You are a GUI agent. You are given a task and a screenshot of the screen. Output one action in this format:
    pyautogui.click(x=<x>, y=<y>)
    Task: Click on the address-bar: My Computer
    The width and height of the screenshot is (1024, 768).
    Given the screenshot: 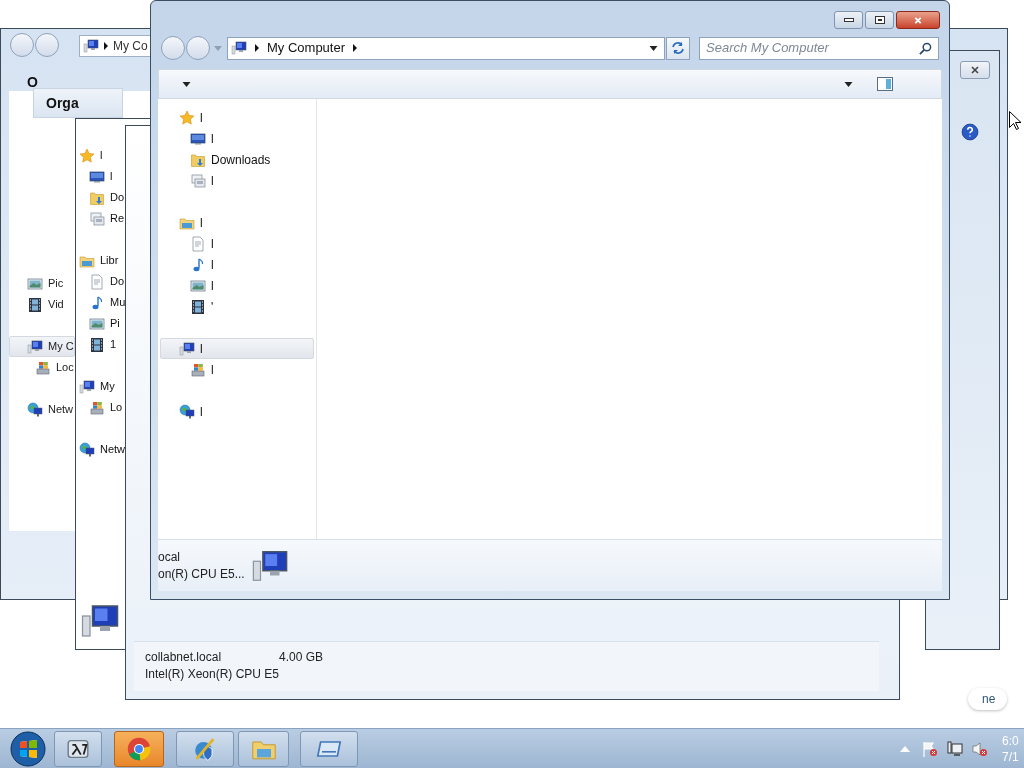 What is the action you would take?
    pyautogui.click(x=446, y=48)
    